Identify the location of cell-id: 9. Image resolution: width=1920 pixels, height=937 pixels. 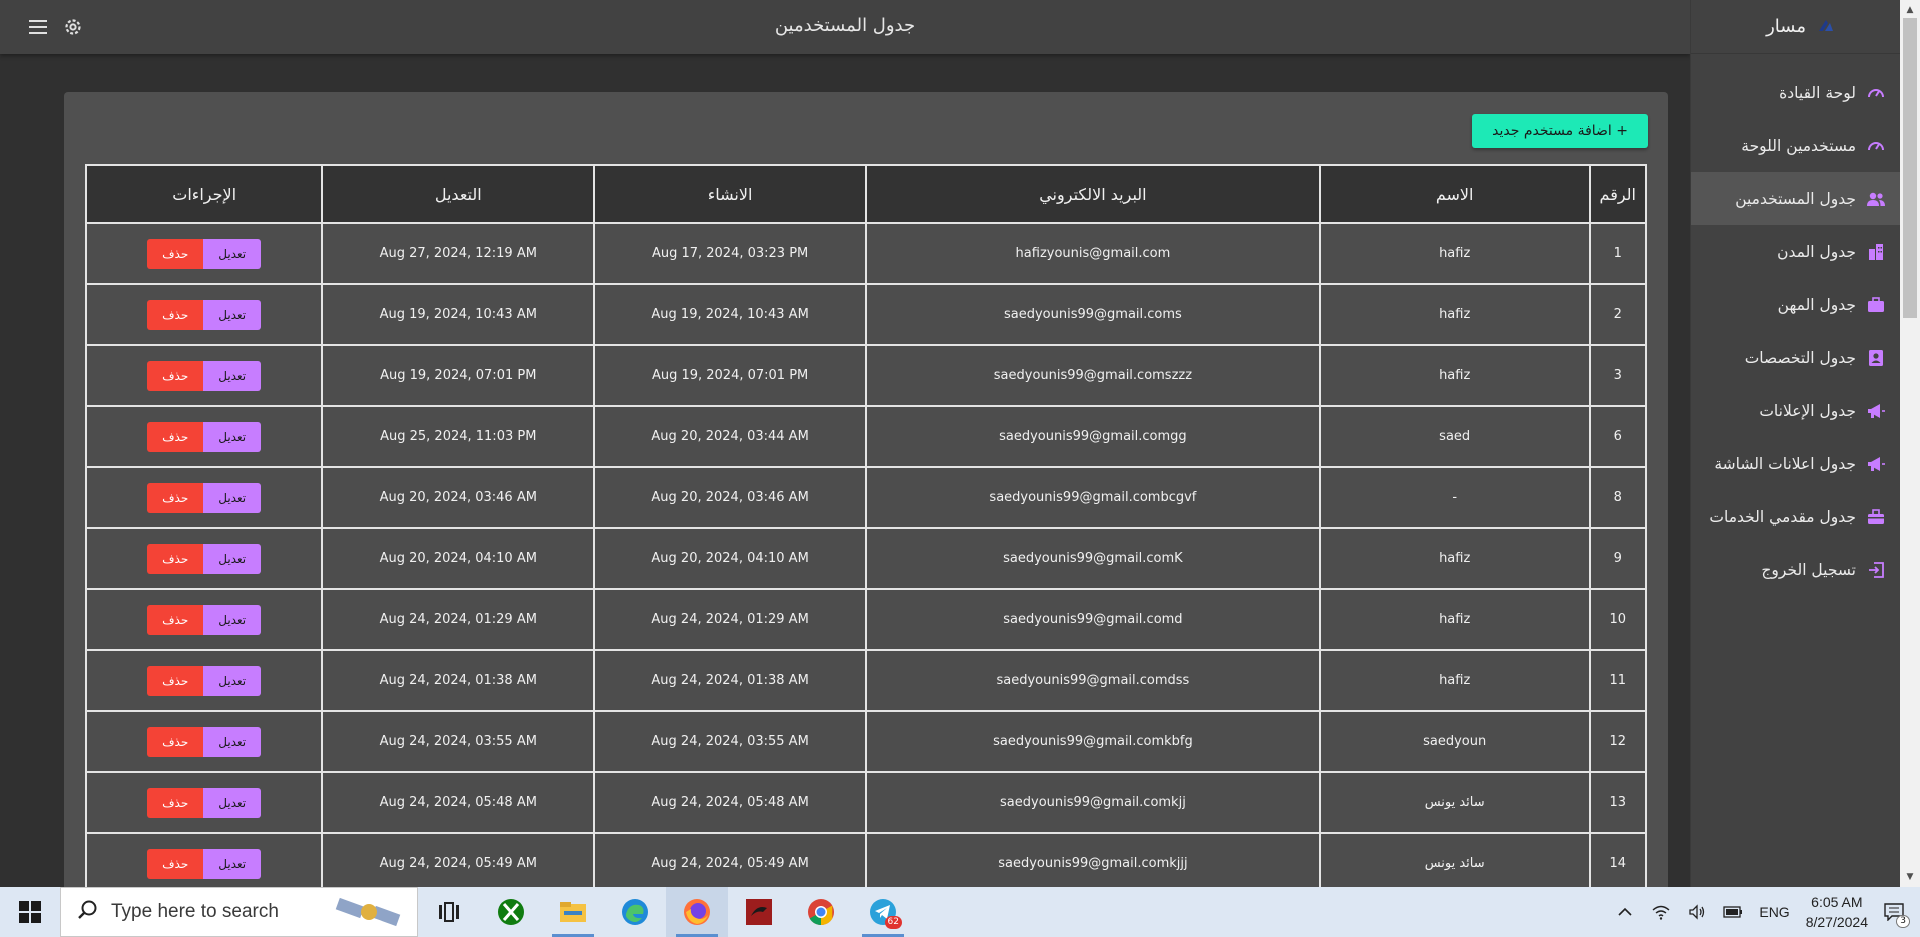
(1618, 558).